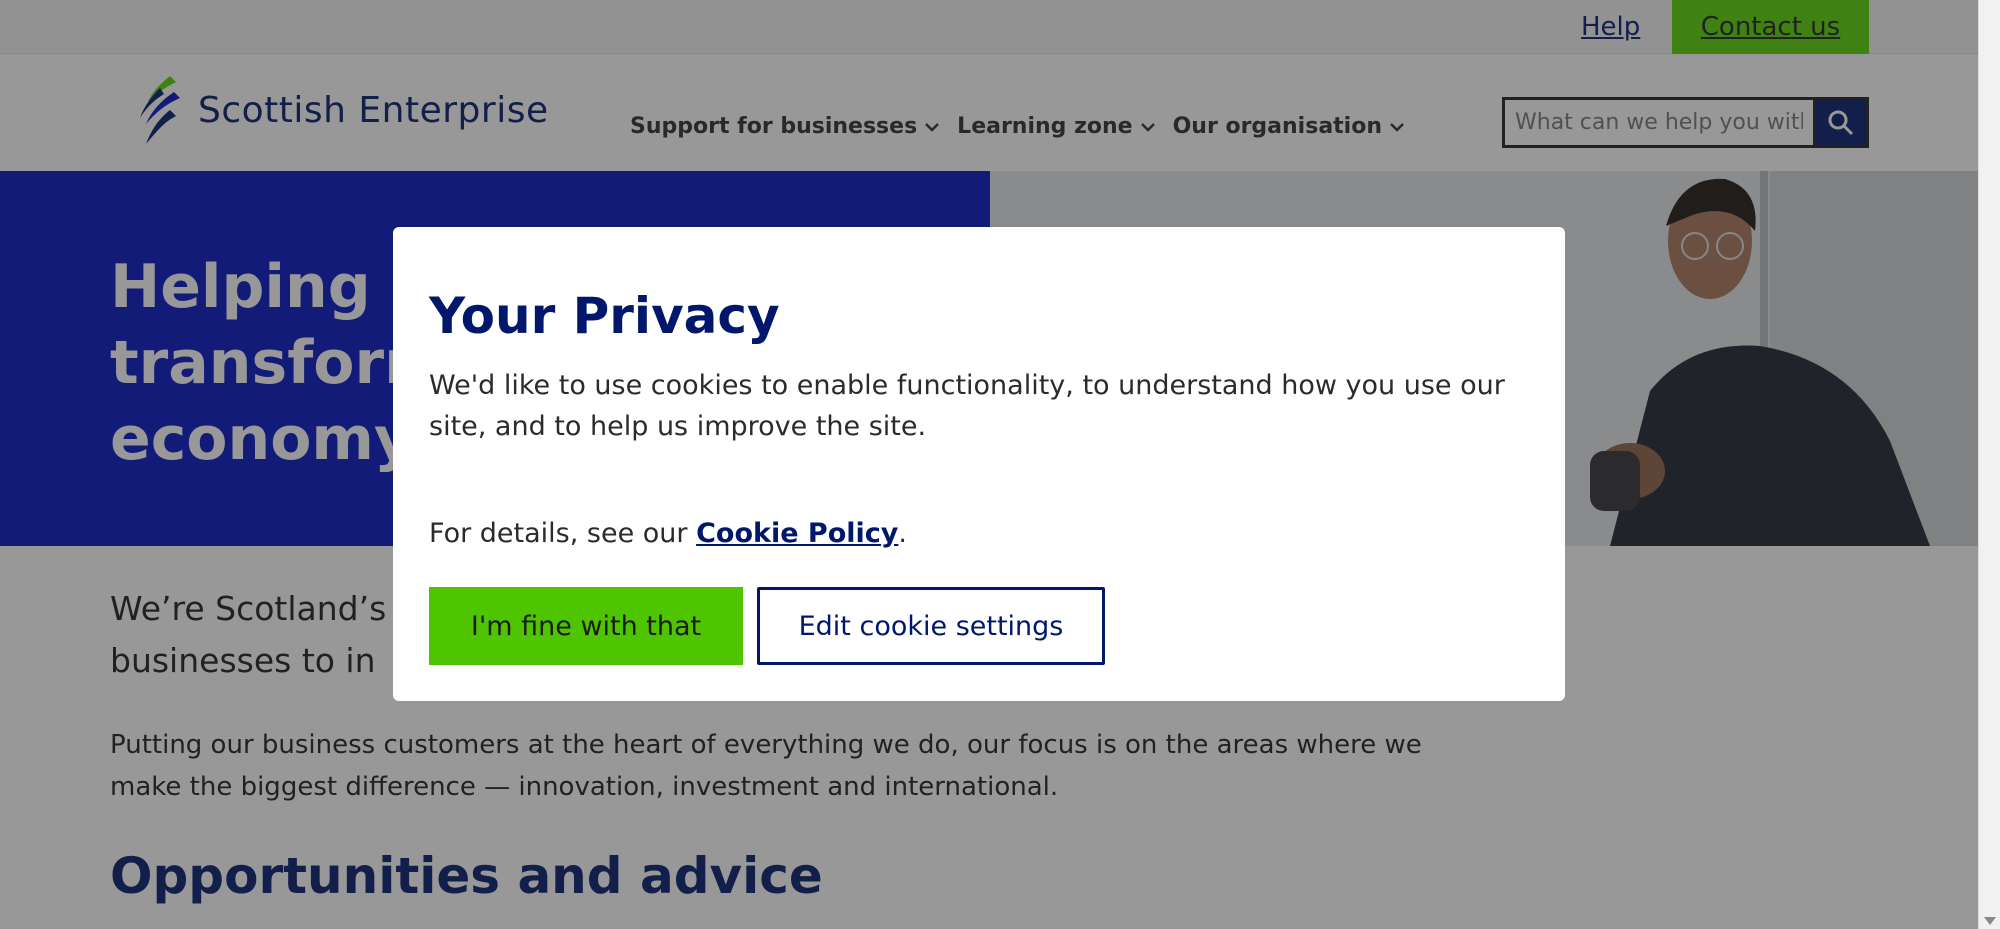 This screenshot has width=2000, height=929. What do you see at coordinates (563, 533) in the screenshot?
I see `details-prefix: For details, see our` at bounding box center [563, 533].